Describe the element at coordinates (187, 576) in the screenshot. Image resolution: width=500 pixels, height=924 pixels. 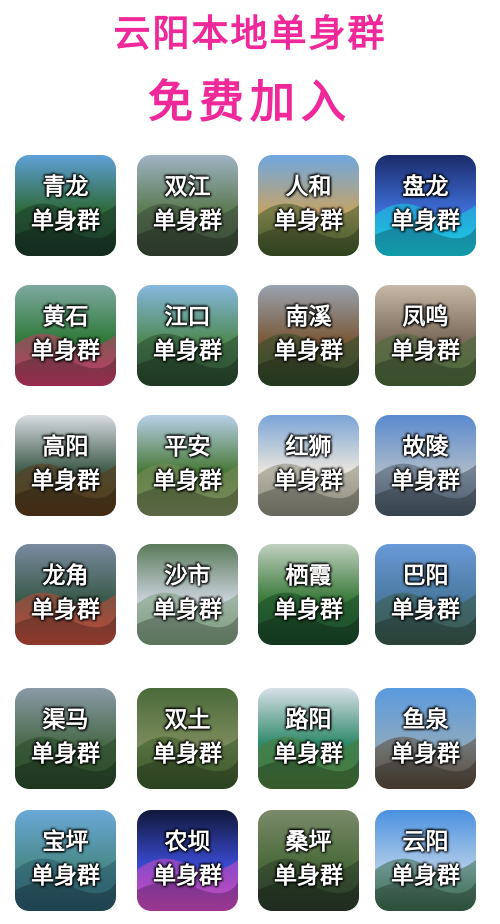
I see `group-name: 沙市` at that location.